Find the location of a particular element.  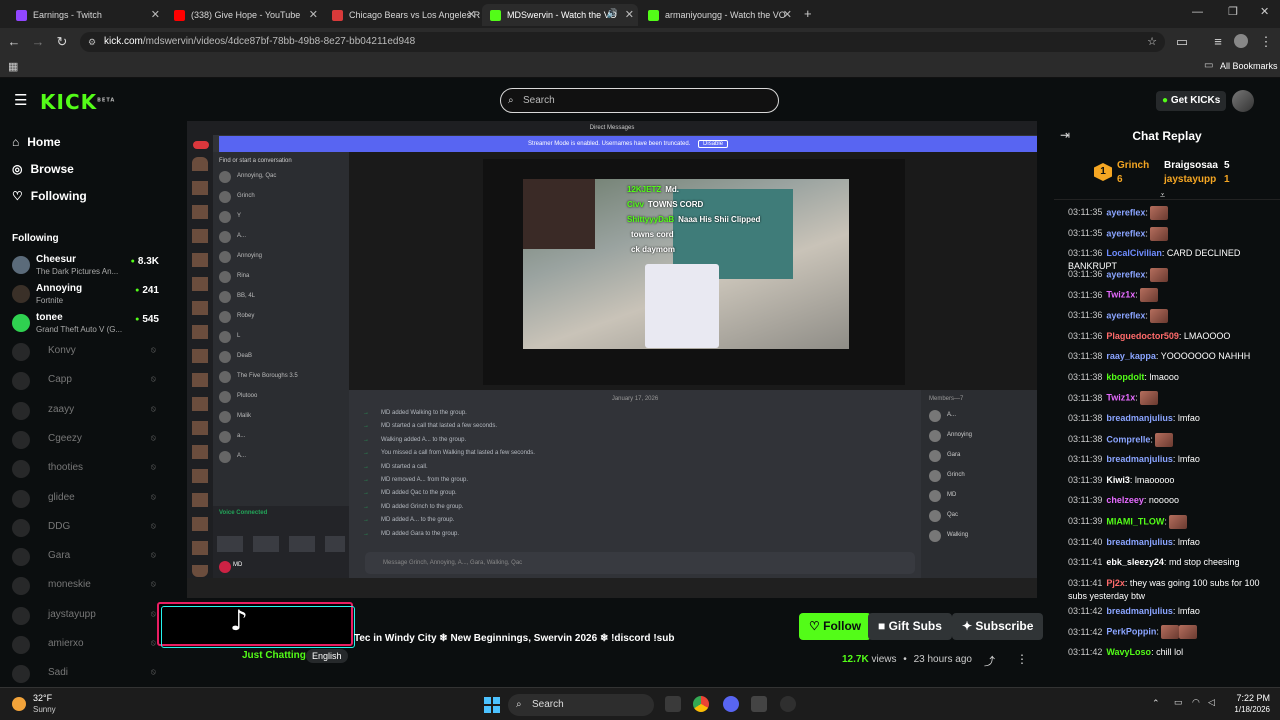

new-tab-button: + is located at coordinates (808, 13).